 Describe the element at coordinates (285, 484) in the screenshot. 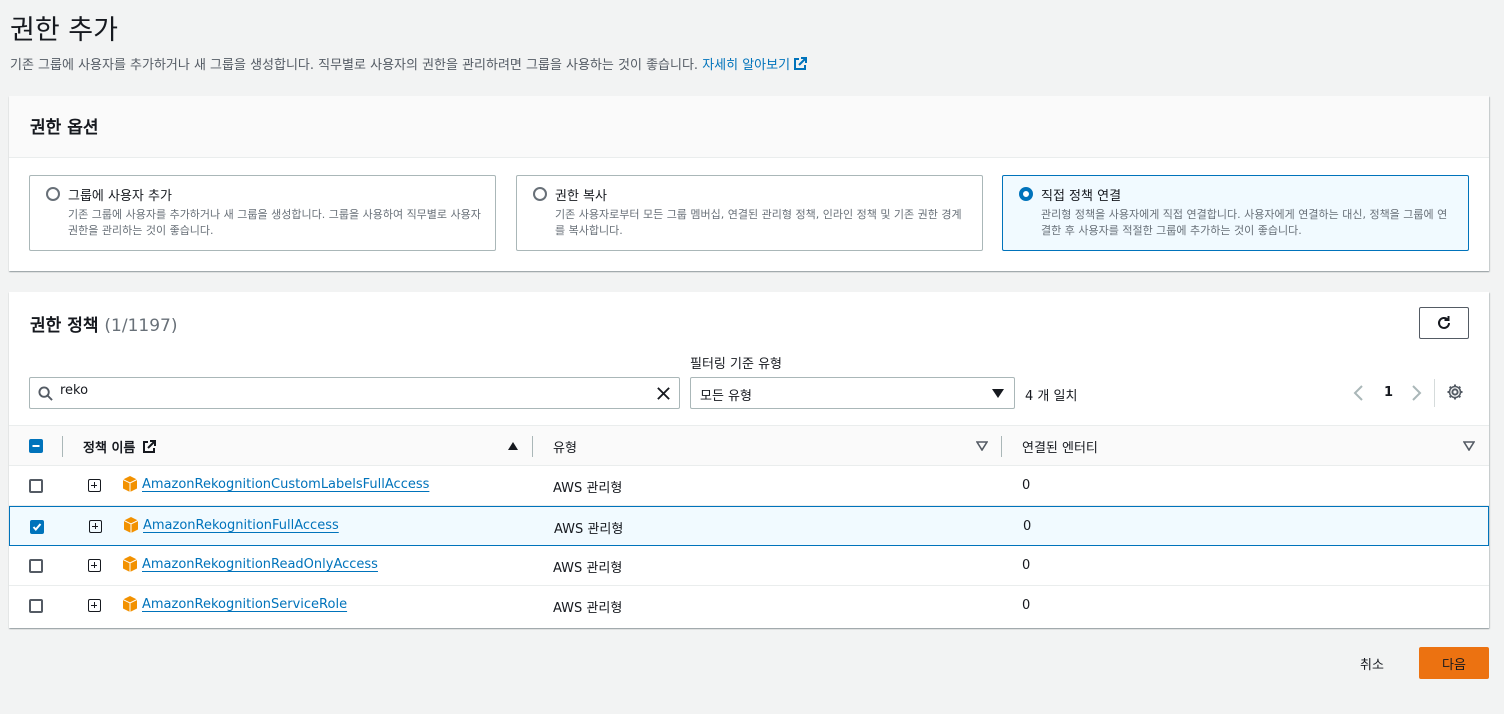

I see `policy-name-link: AmazonRekognitionCustomLabelsFullAccess` at that location.